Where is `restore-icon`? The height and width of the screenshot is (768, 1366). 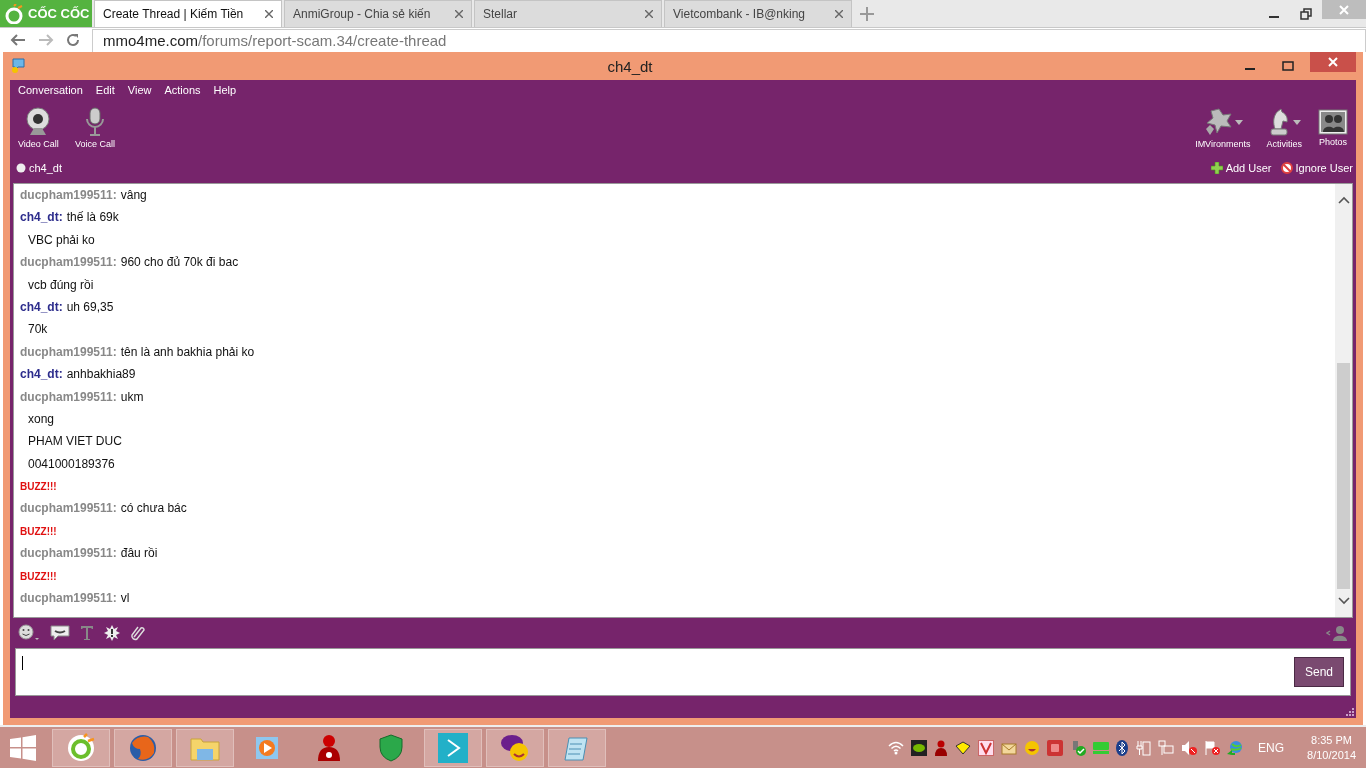 restore-icon is located at coordinates (1306, 13).